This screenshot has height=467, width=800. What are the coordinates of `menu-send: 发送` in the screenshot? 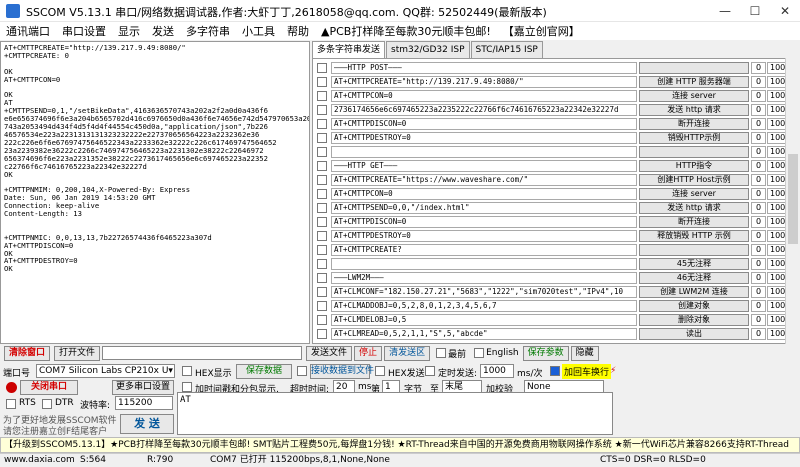 It's located at (163, 31).